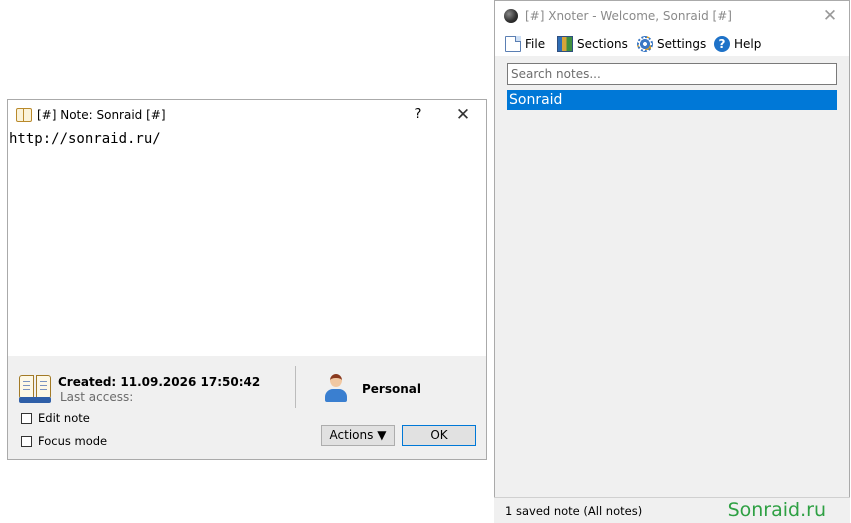  What do you see at coordinates (358, 435) in the screenshot?
I see `actions-dropdown-button: Actions ▼` at bounding box center [358, 435].